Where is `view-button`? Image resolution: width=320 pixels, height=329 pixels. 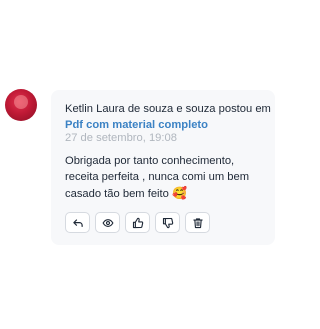 view-button is located at coordinates (107, 222).